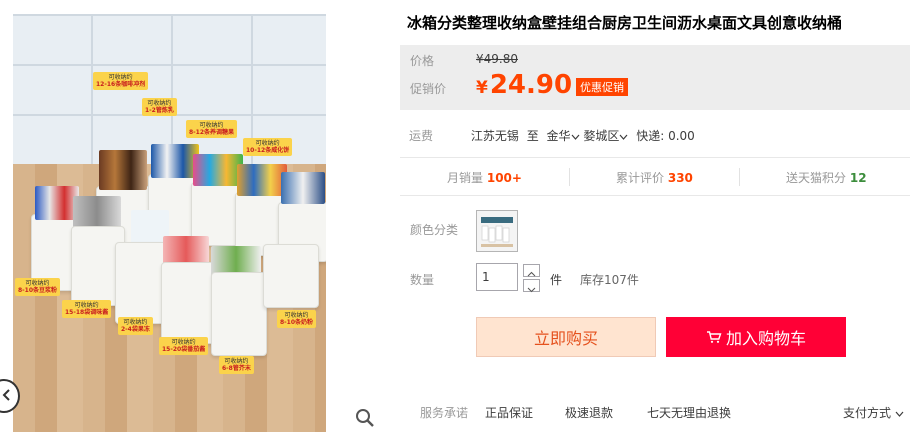 Image resolution: width=915 pixels, height=444 pixels. I want to click on destination-city: 金华, so click(558, 136).